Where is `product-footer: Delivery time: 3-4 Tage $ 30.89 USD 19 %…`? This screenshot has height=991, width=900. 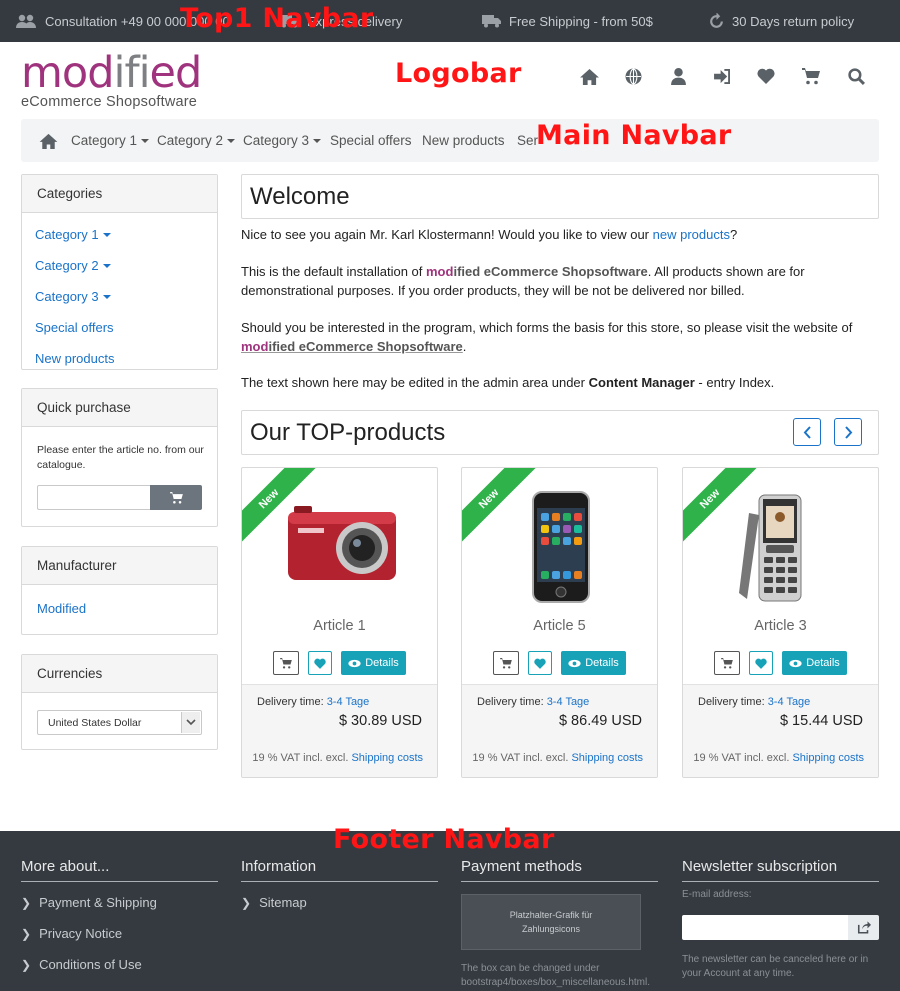
product-footer: Delivery time: 3-4 Tage $ 30.89 USD 19 %… is located at coordinates (339, 730).